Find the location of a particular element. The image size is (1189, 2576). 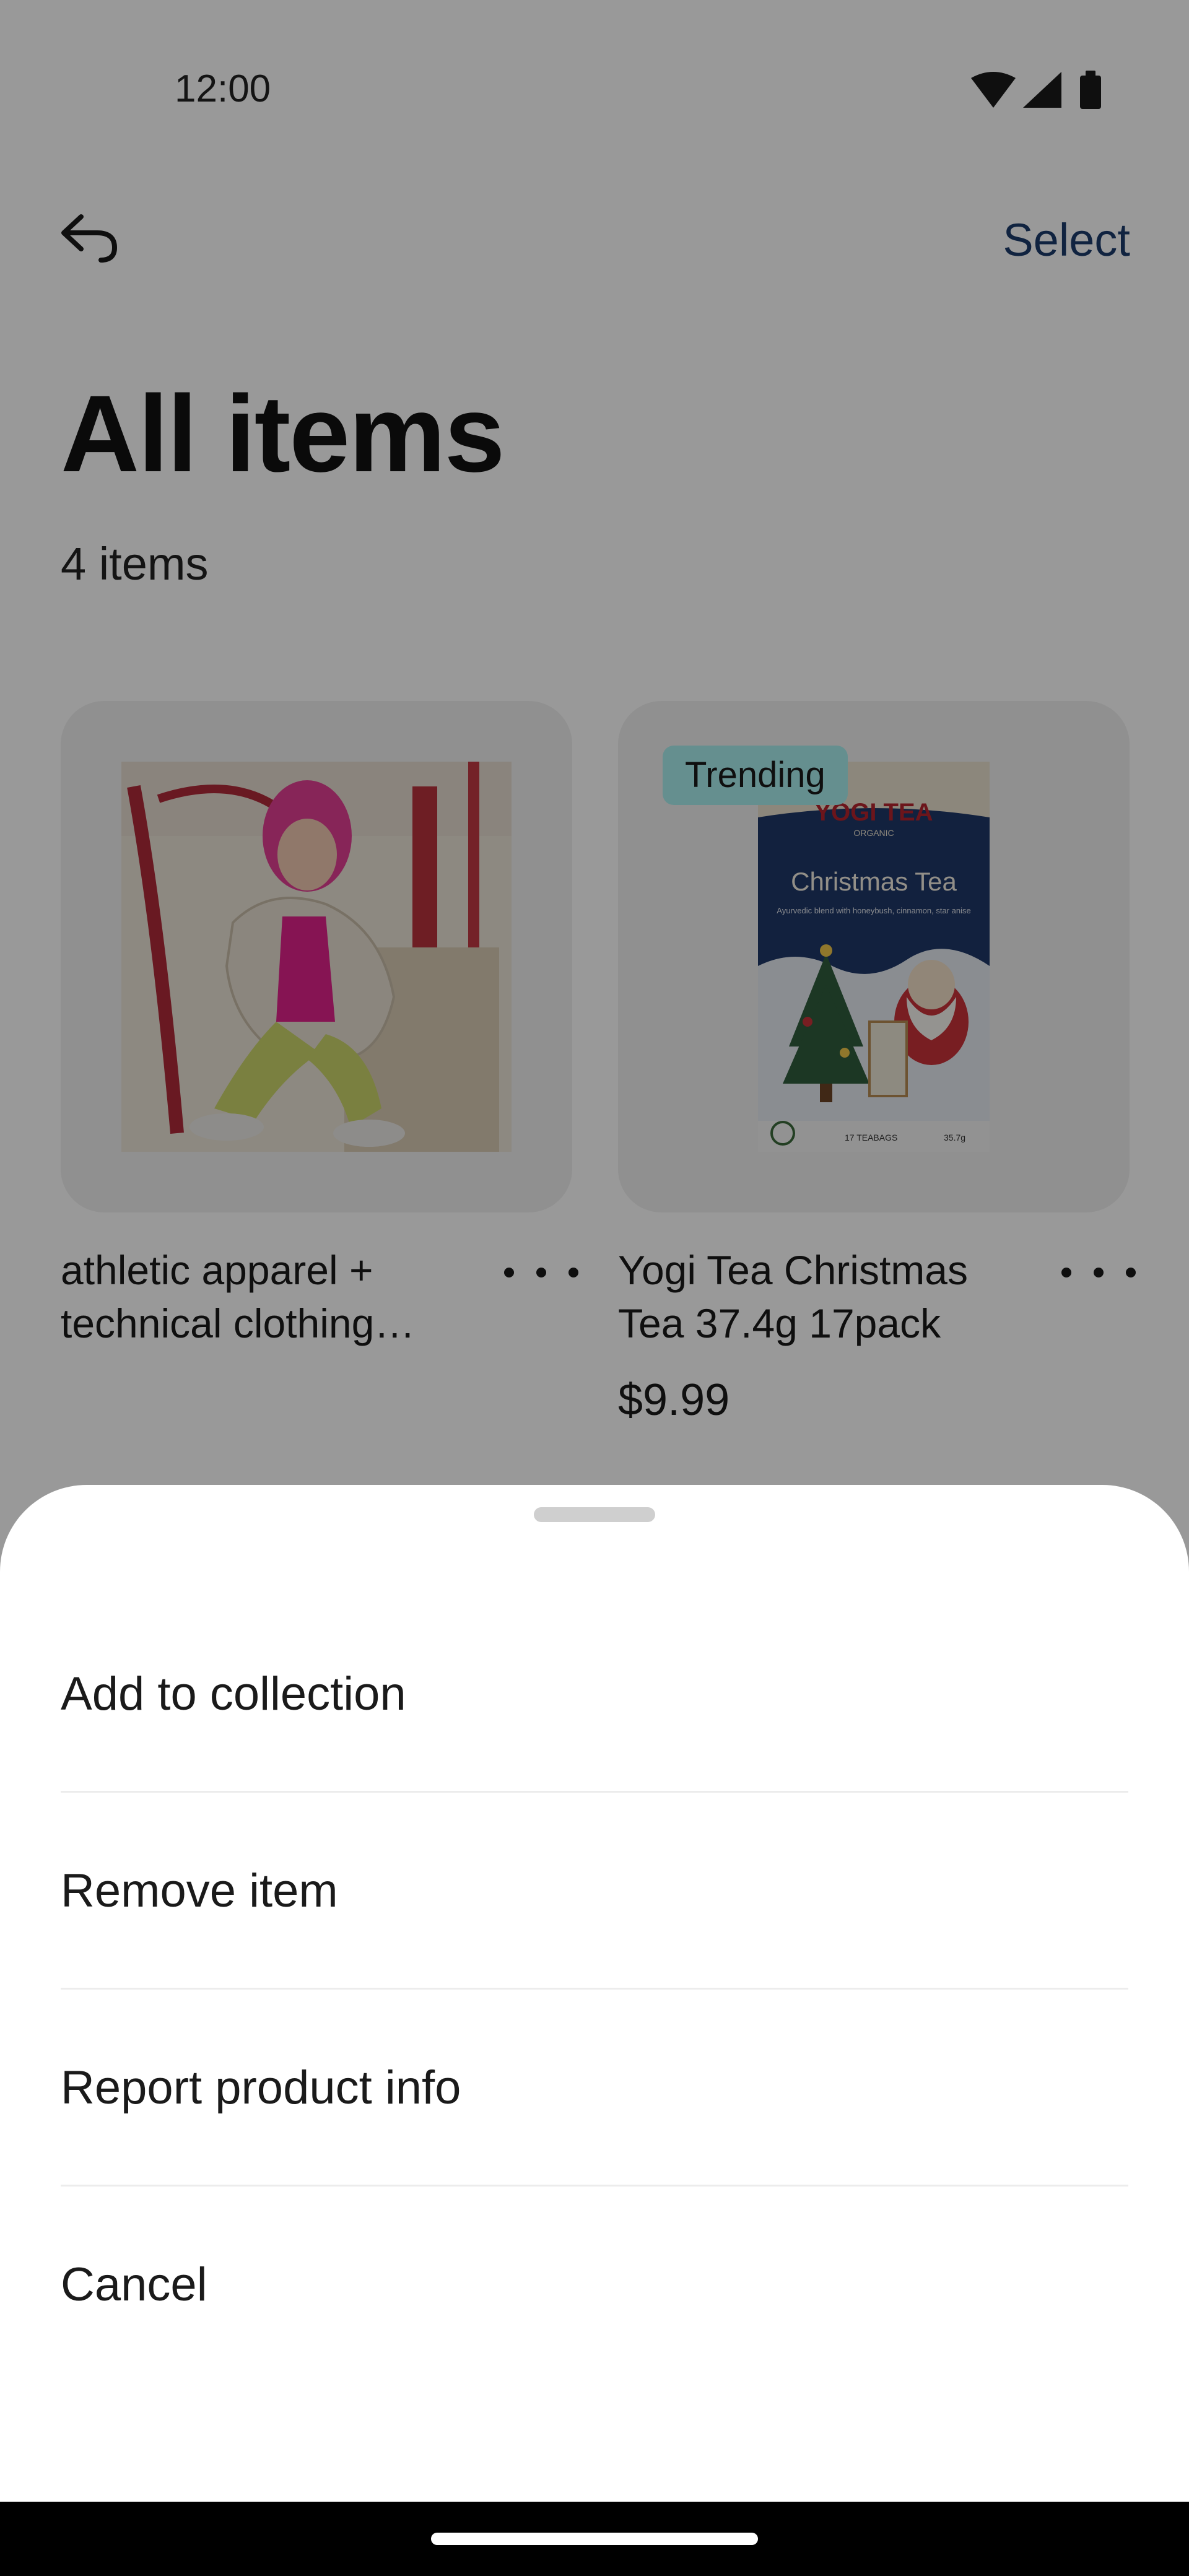

add-to-collection-option: Add to collection is located at coordinates (594, 1693).